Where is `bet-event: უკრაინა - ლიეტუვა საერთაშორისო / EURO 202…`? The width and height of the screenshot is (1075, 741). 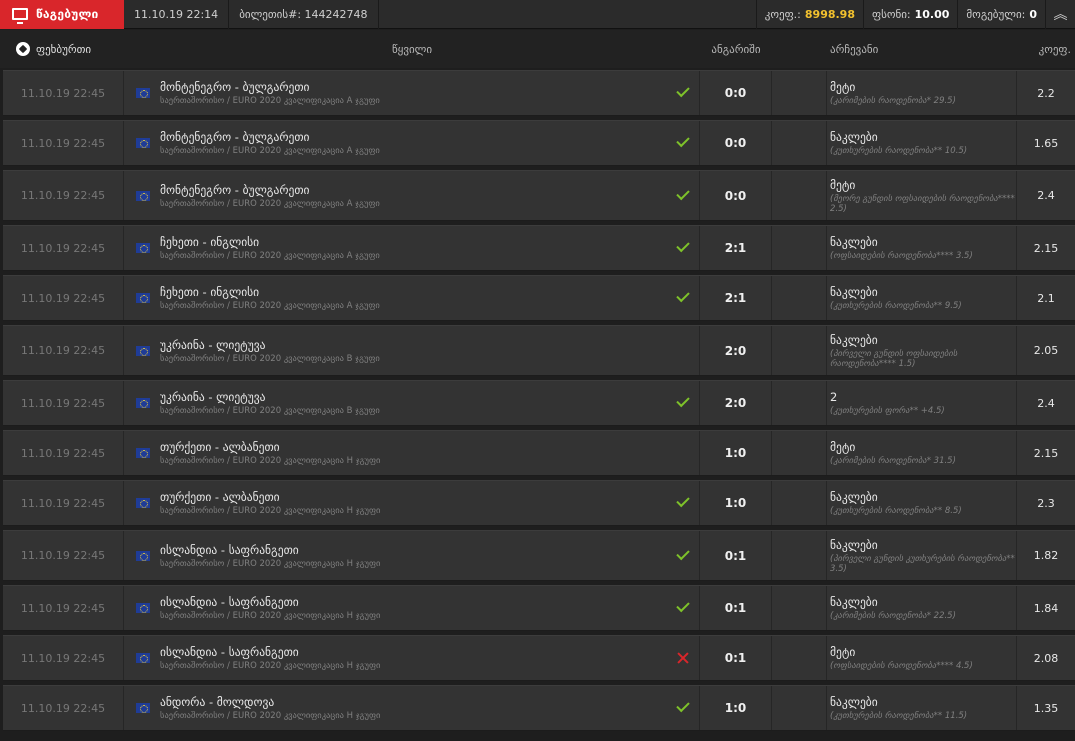
bet-event: უკრაინა - ლიეტუვა საერთაშორისო / EURO 202… is located at coordinates (412, 403).